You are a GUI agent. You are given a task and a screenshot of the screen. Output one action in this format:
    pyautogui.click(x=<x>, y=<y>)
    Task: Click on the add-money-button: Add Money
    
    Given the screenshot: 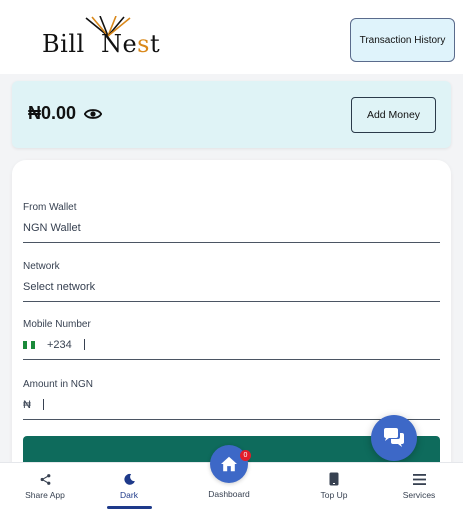 What is the action you would take?
    pyautogui.click(x=393, y=115)
    